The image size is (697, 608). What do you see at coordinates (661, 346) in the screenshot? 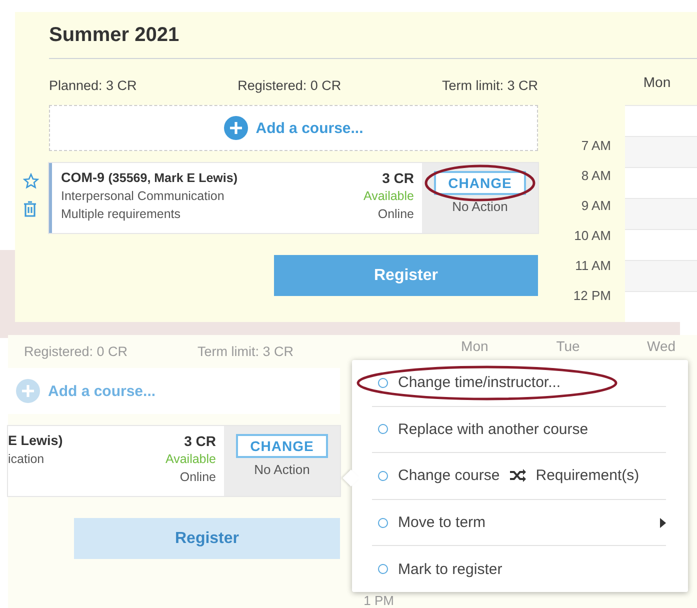
I see `day-header: Wed` at bounding box center [661, 346].